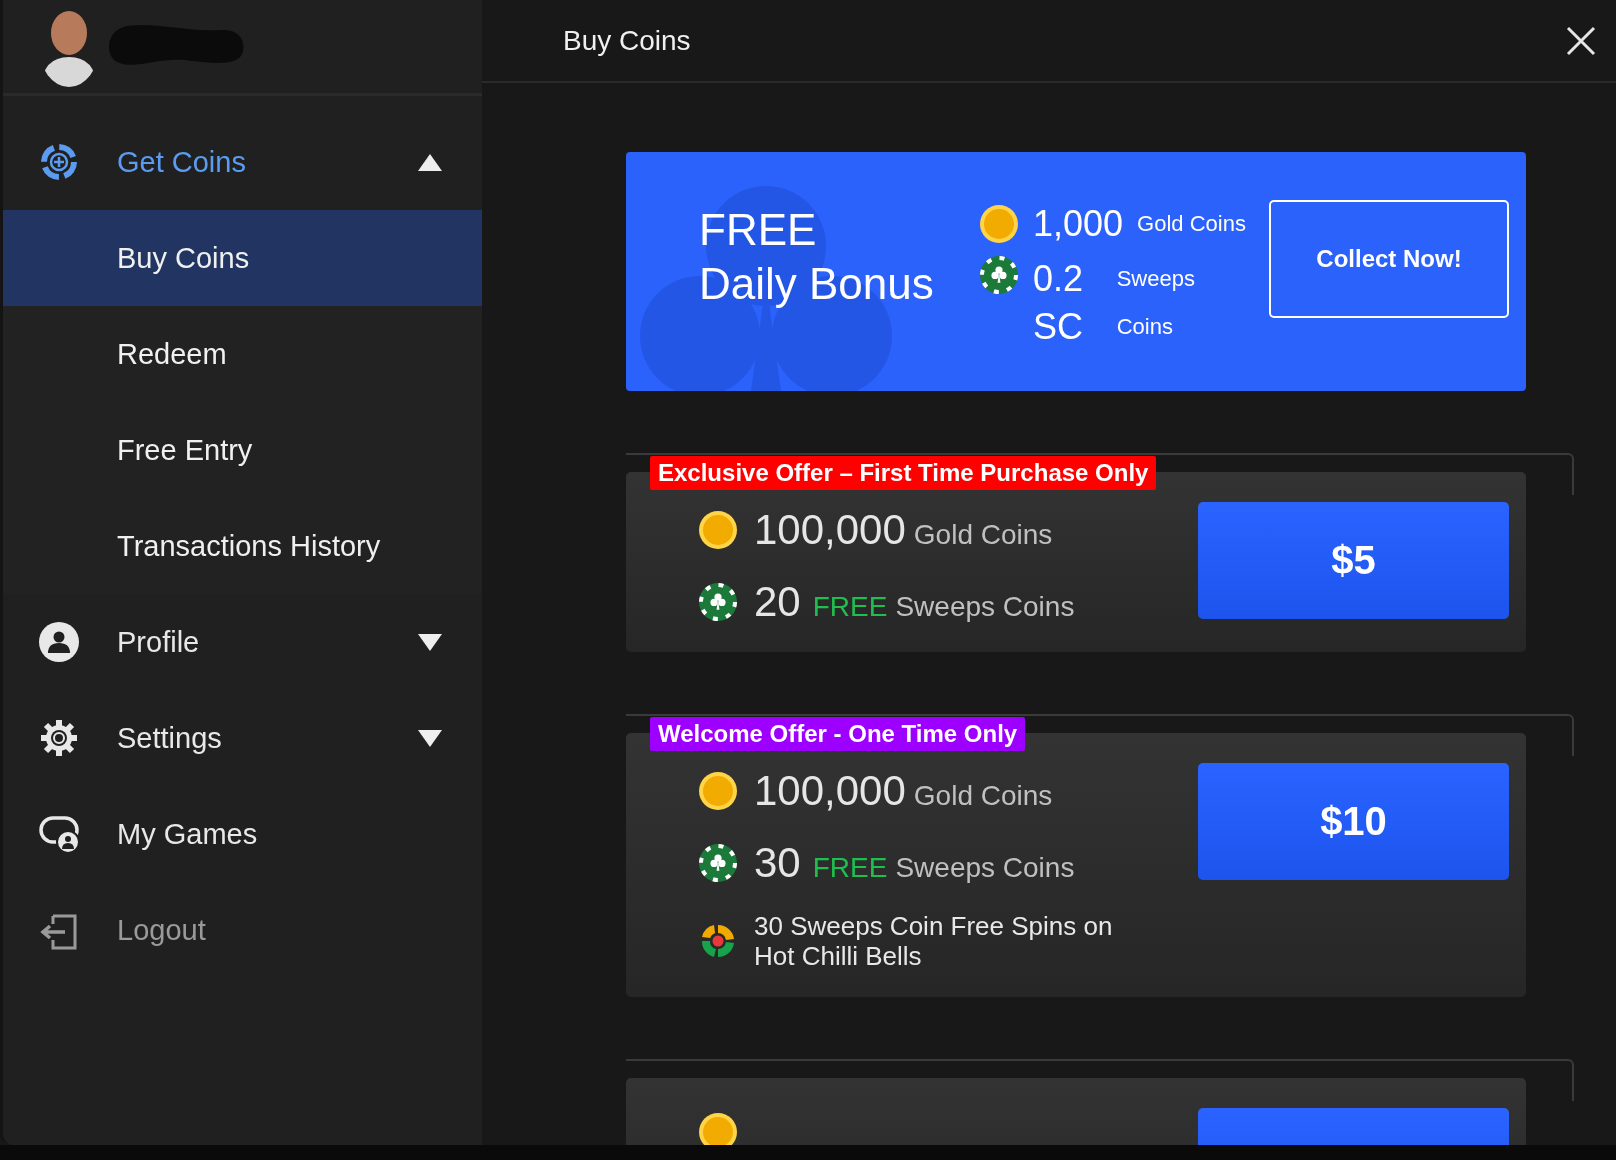 The width and height of the screenshot is (1616, 1160). What do you see at coordinates (59, 642) in the screenshot?
I see `user-icon` at bounding box center [59, 642].